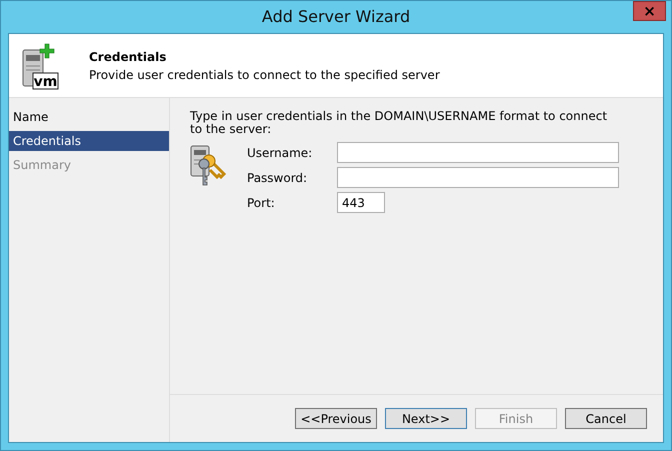 This screenshot has width=672, height=451. What do you see at coordinates (264, 75) in the screenshot?
I see `page-subtitle: Provide user credentials to connect to the specified server` at bounding box center [264, 75].